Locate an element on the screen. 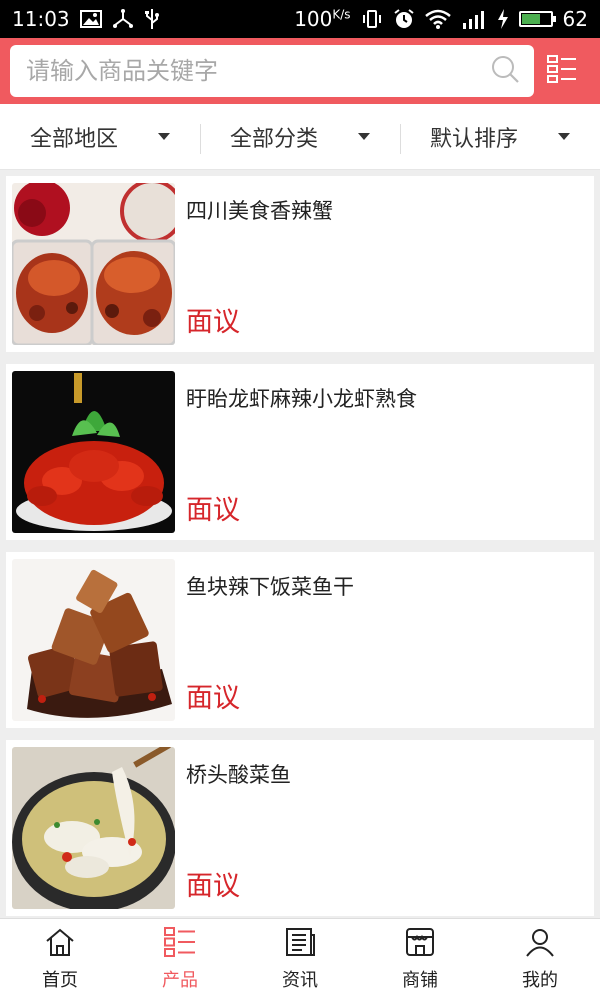 The width and height of the screenshot is (600, 1000). filter-label: 全部地区 is located at coordinates (73, 139).